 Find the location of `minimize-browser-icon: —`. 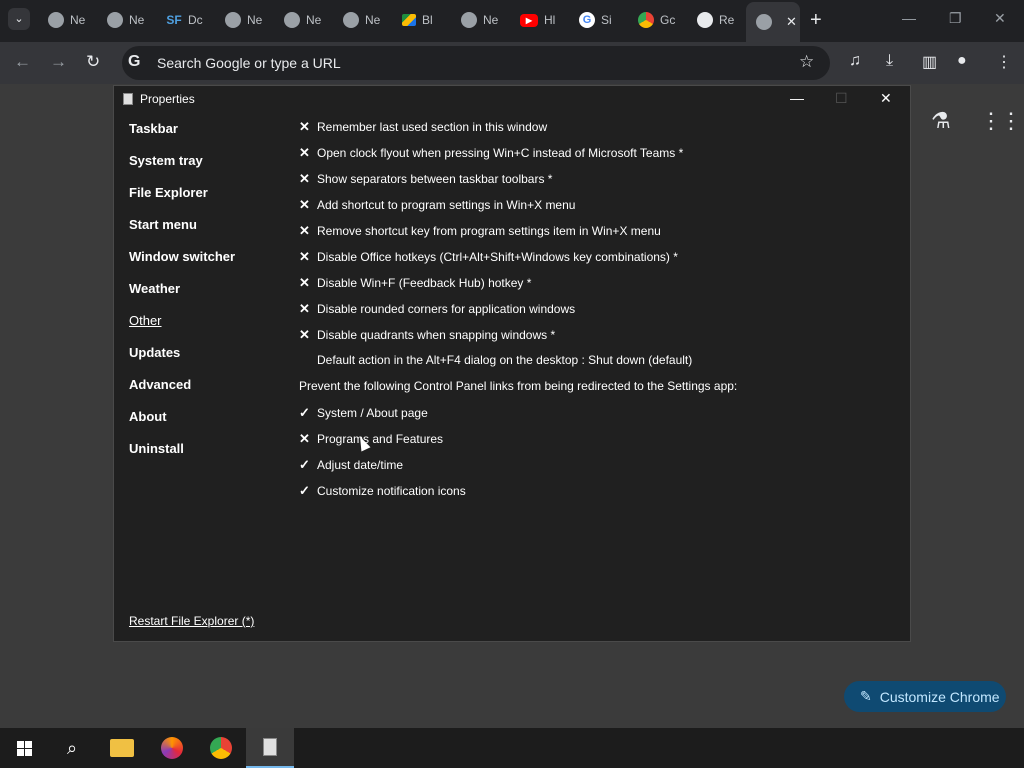

minimize-browser-icon: — is located at coordinates (909, 18).